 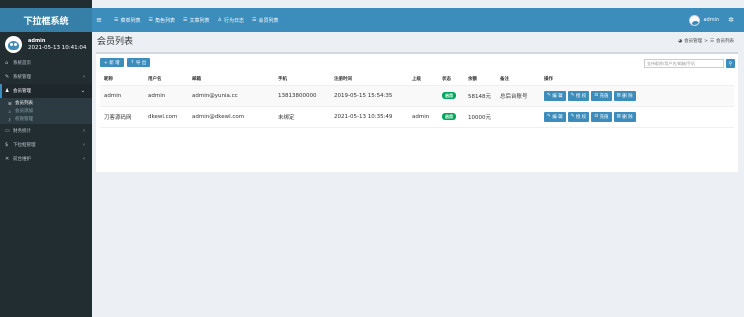 What do you see at coordinates (13, 44) in the screenshot?
I see `avatar` at bounding box center [13, 44].